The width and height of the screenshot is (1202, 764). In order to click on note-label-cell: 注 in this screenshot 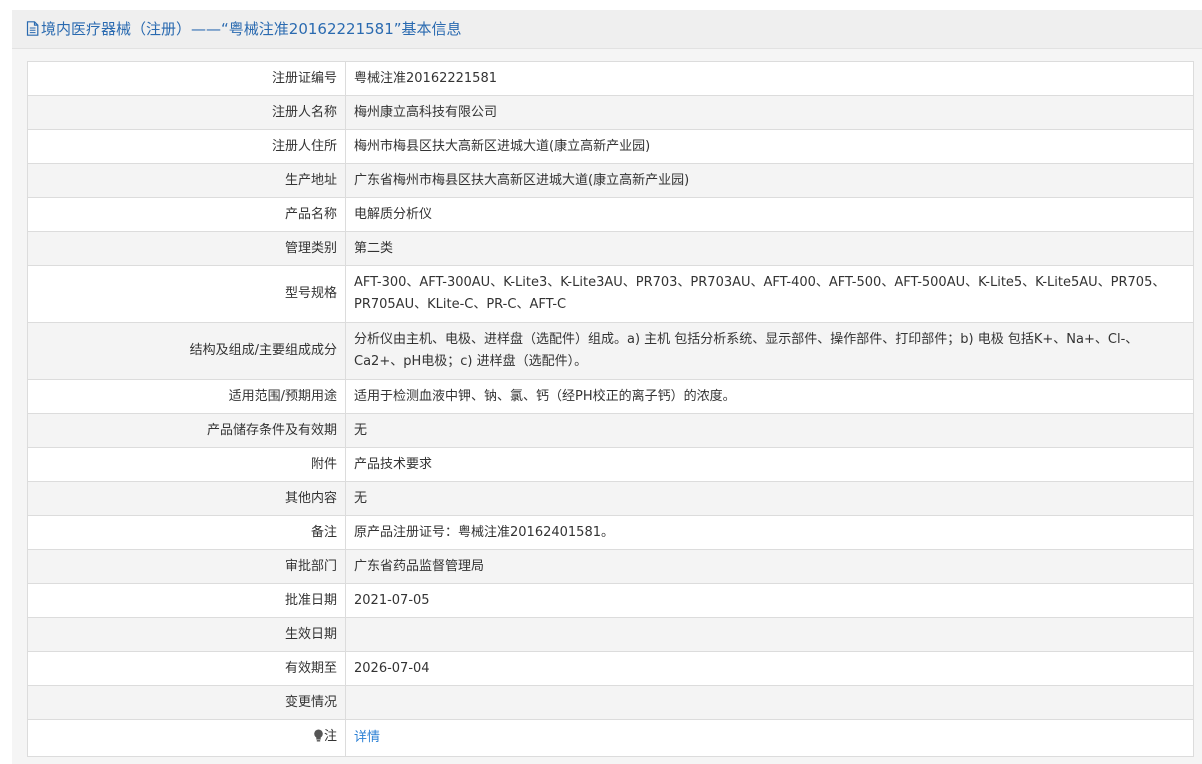, I will do `click(186, 738)`.